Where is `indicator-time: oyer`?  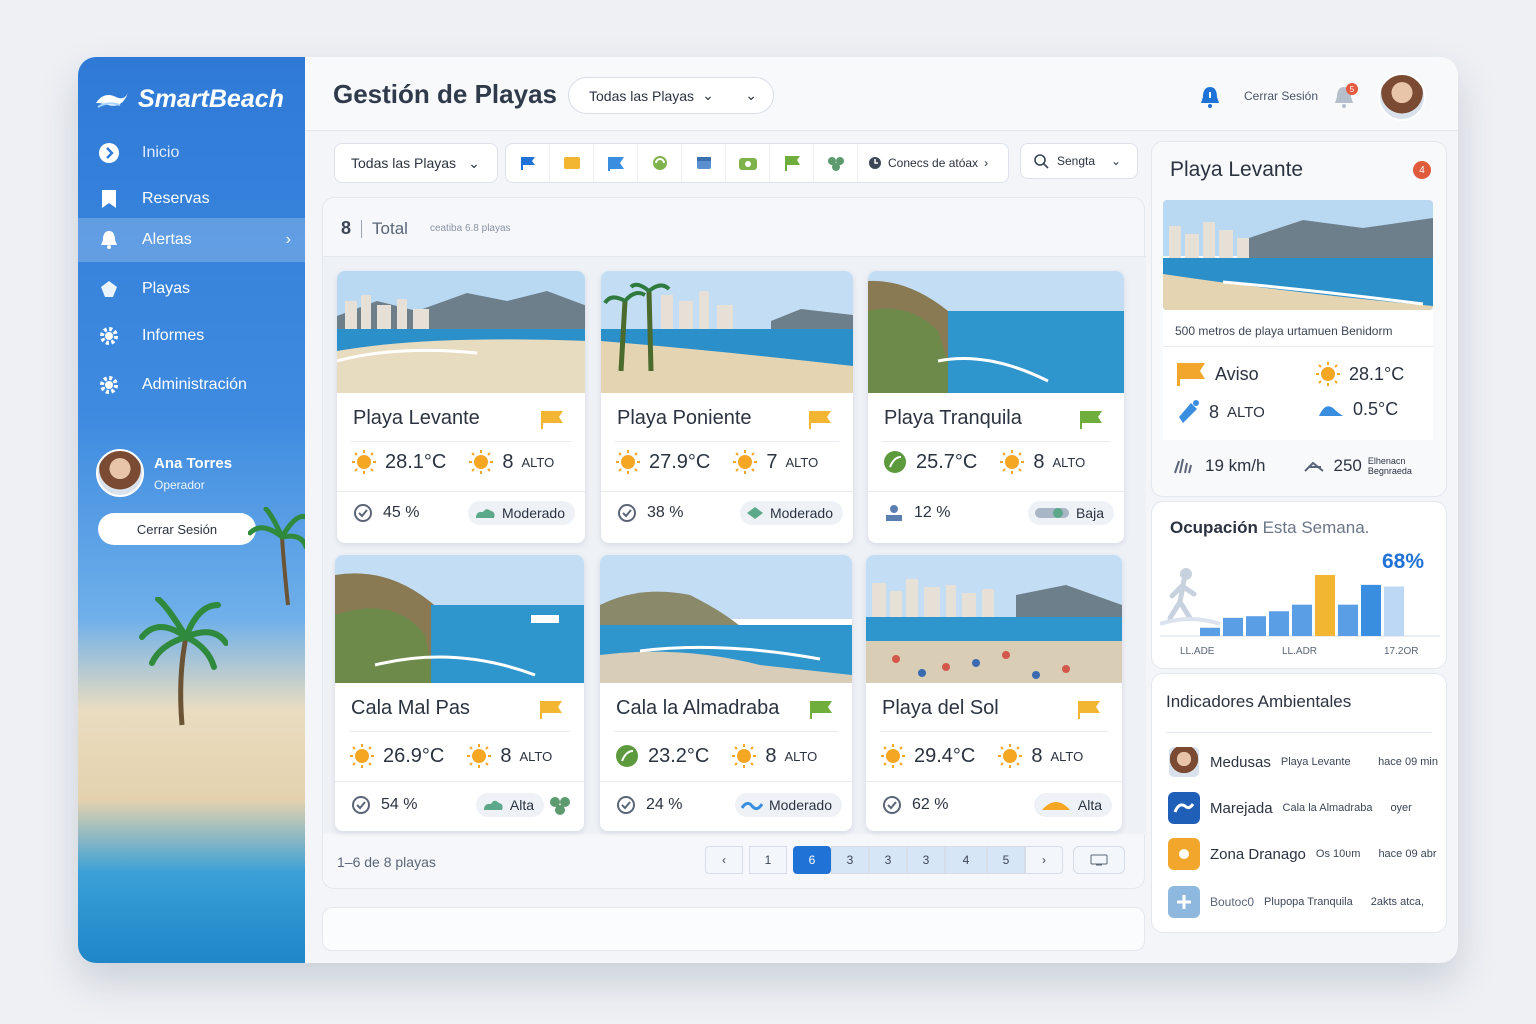
indicator-time: oyer is located at coordinates (1401, 808).